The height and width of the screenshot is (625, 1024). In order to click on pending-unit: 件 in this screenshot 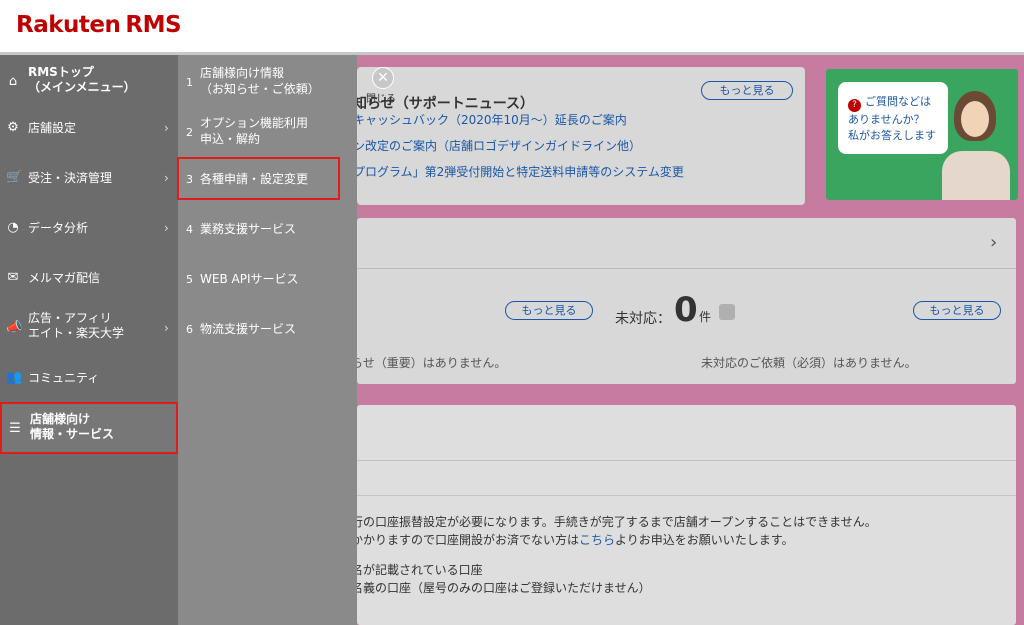, I will do `click(705, 317)`.